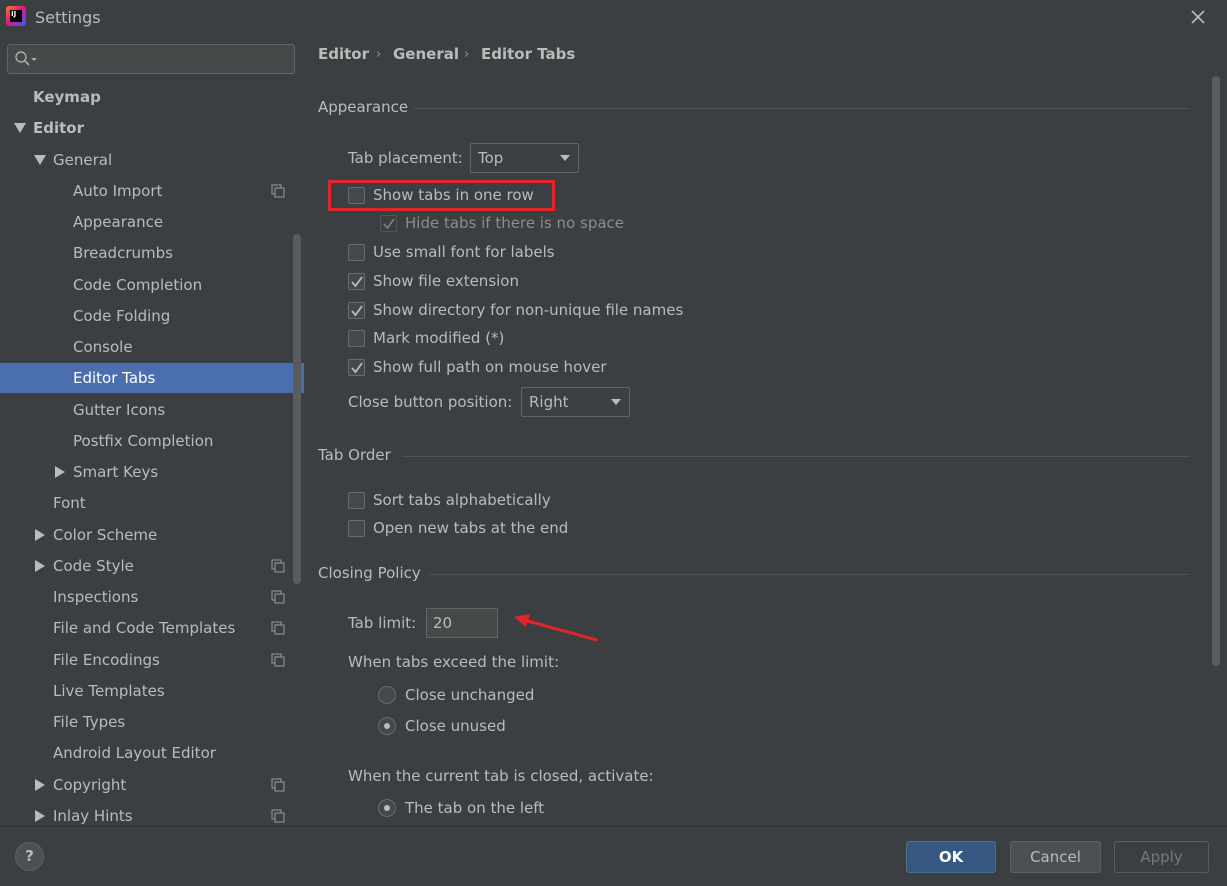  I want to click on sidebar-item-keymap: Keymap, so click(152, 97).